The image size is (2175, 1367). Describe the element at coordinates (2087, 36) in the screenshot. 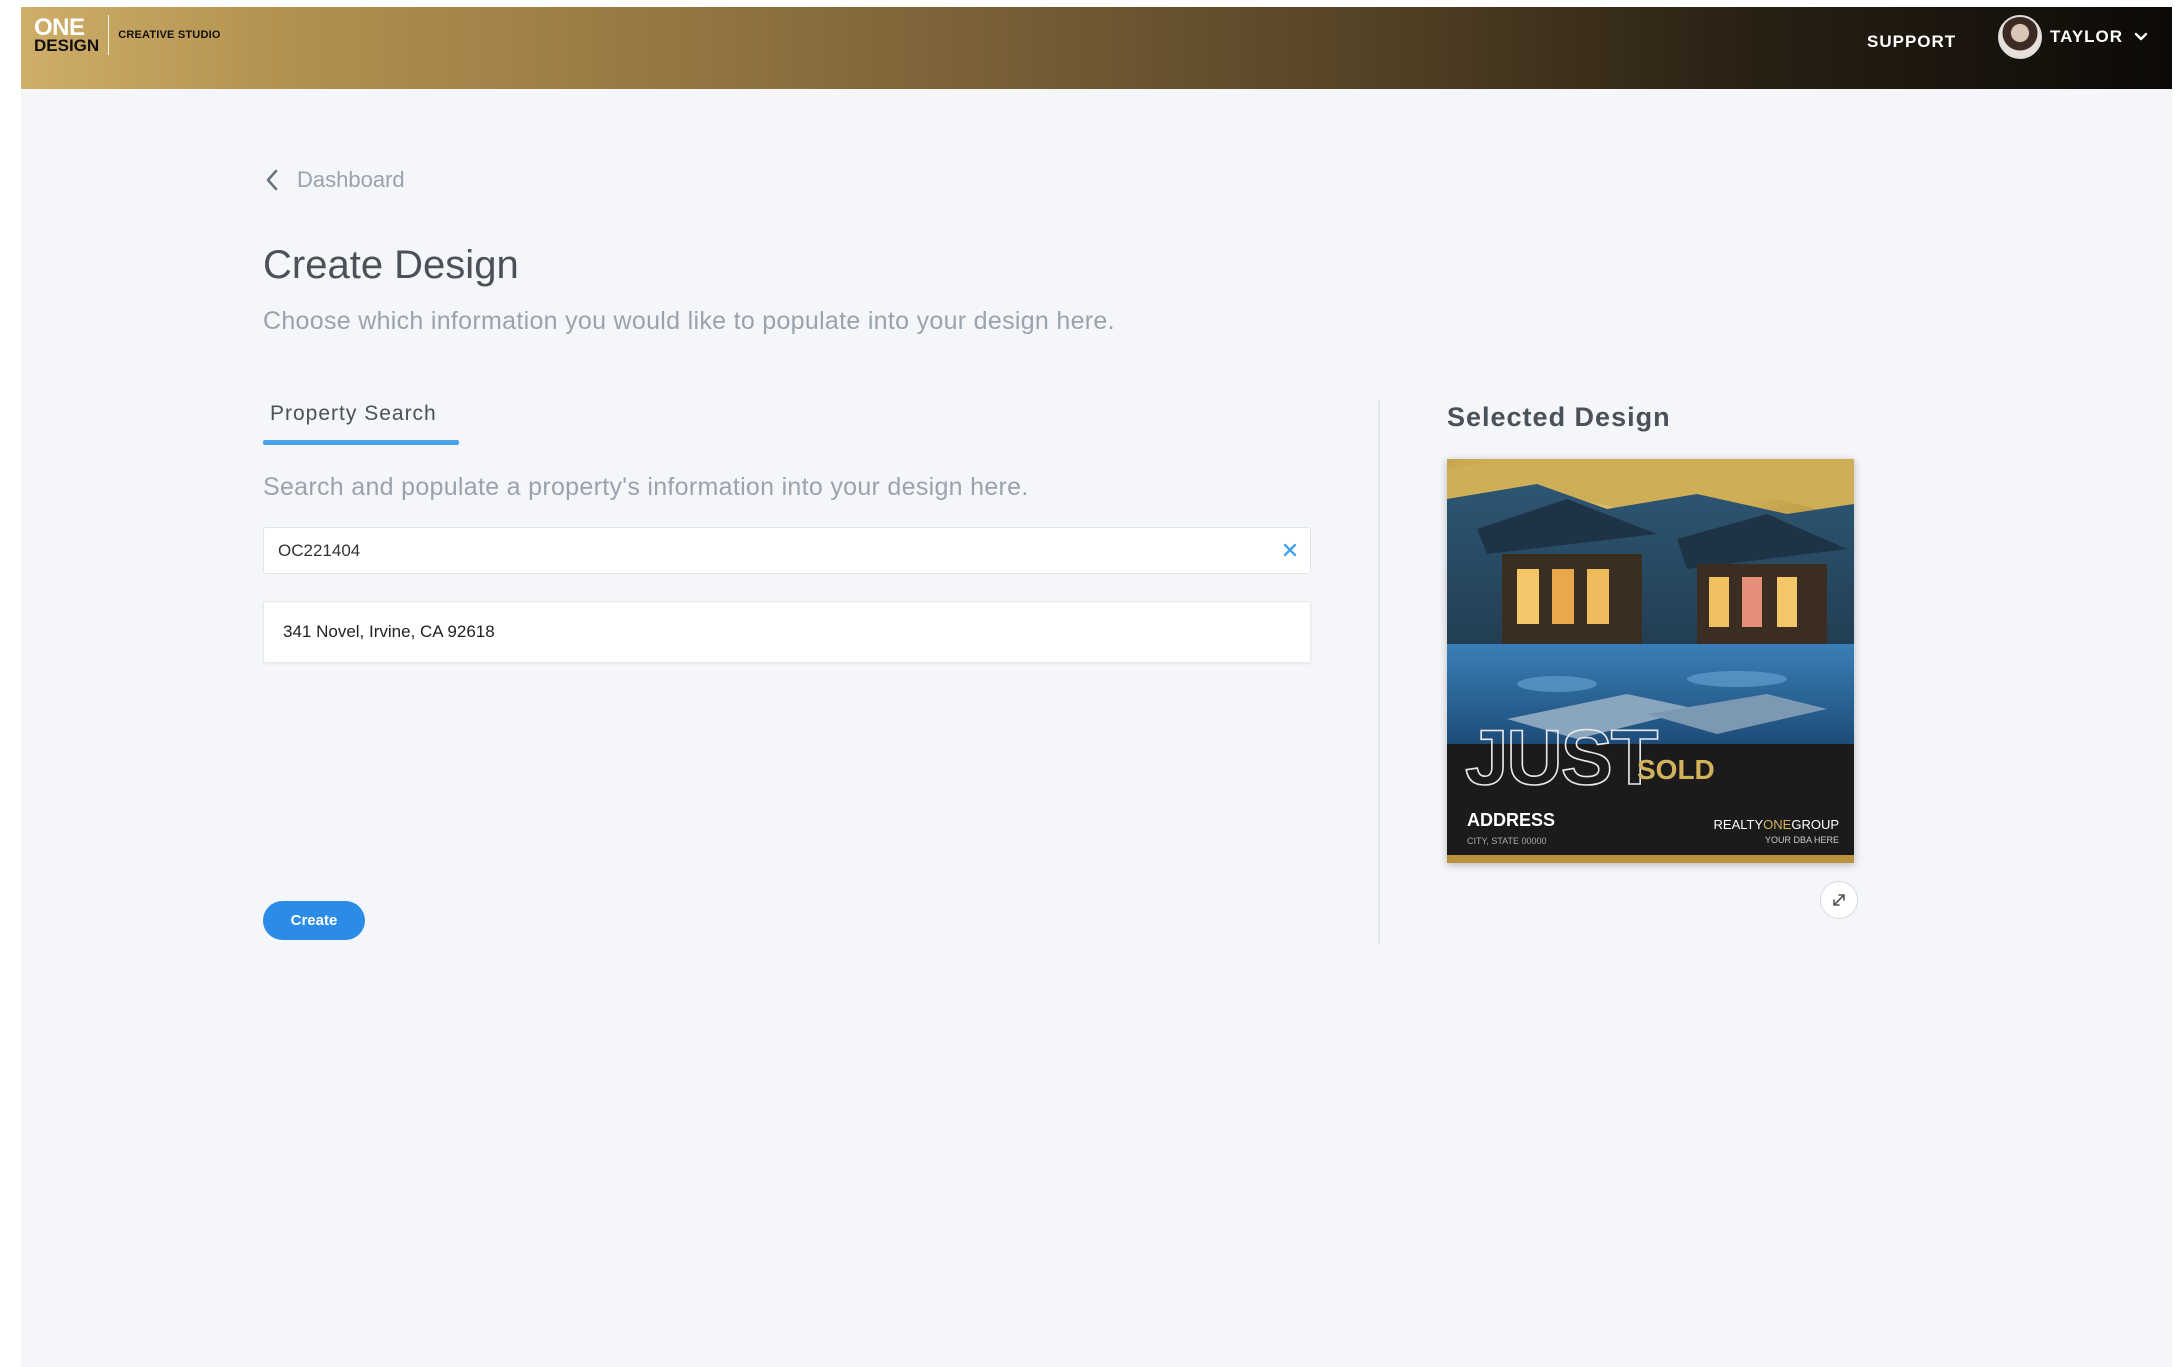

I see `user-name: TAYLOR` at that location.